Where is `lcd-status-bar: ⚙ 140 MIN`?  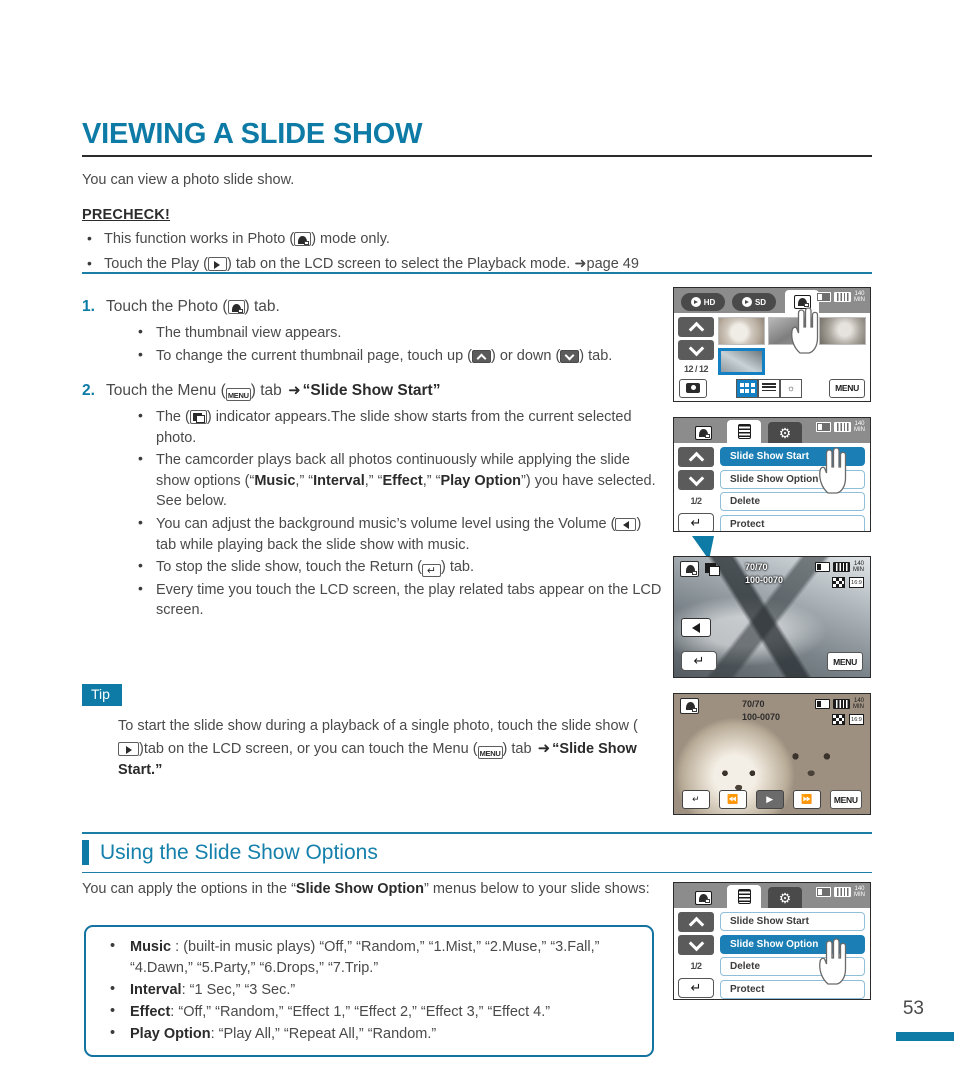
lcd-status-bar: ⚙ 140 MIN is located at coordinates (772, 430).